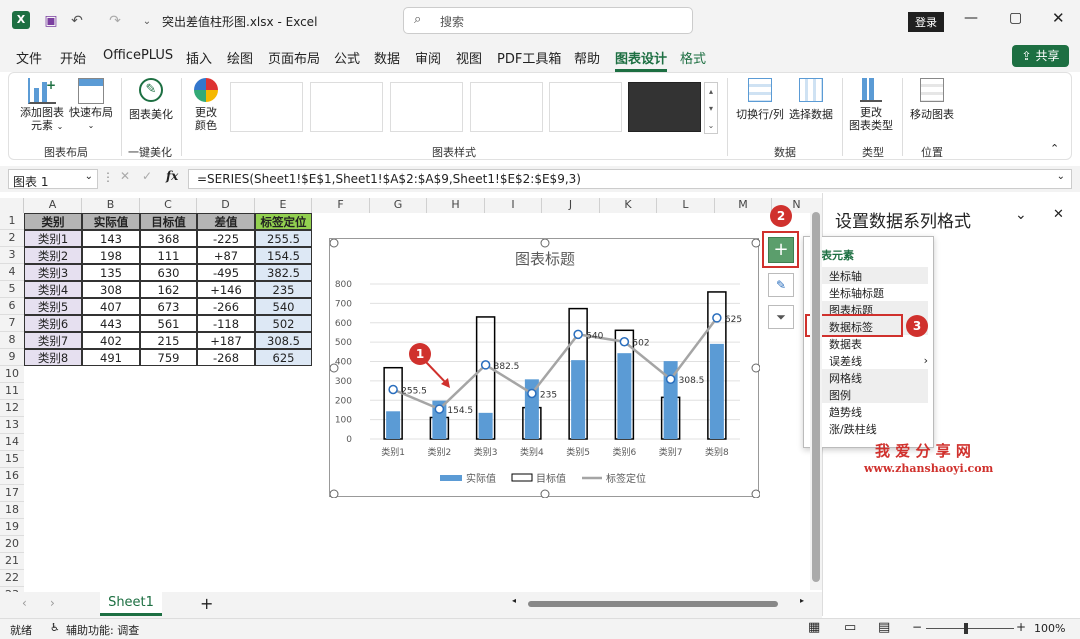 This screenshot has width=1080, height=639. What do you see at coordinates (172, 176) in the screenshot?
I see `insert-function-icon: fx` at bounding box center [172, 176].